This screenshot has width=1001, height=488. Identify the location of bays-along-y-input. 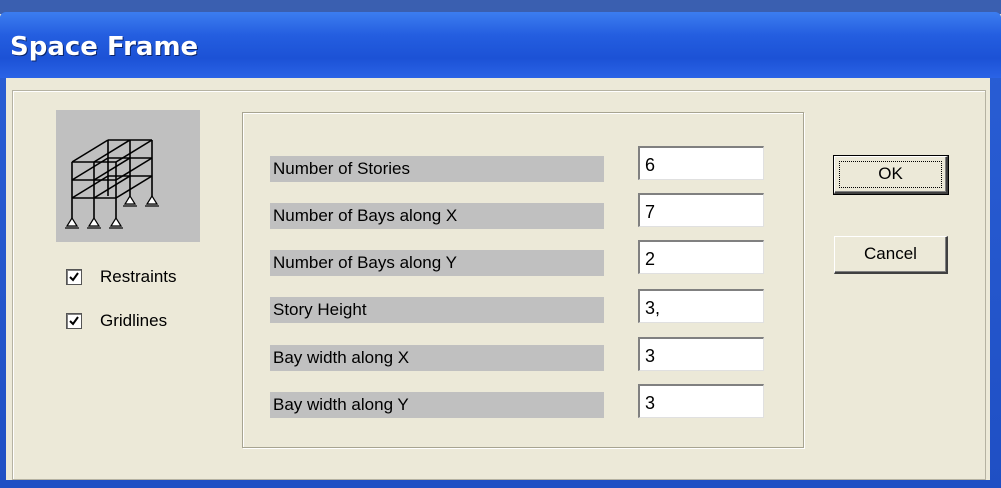
(701, 257).